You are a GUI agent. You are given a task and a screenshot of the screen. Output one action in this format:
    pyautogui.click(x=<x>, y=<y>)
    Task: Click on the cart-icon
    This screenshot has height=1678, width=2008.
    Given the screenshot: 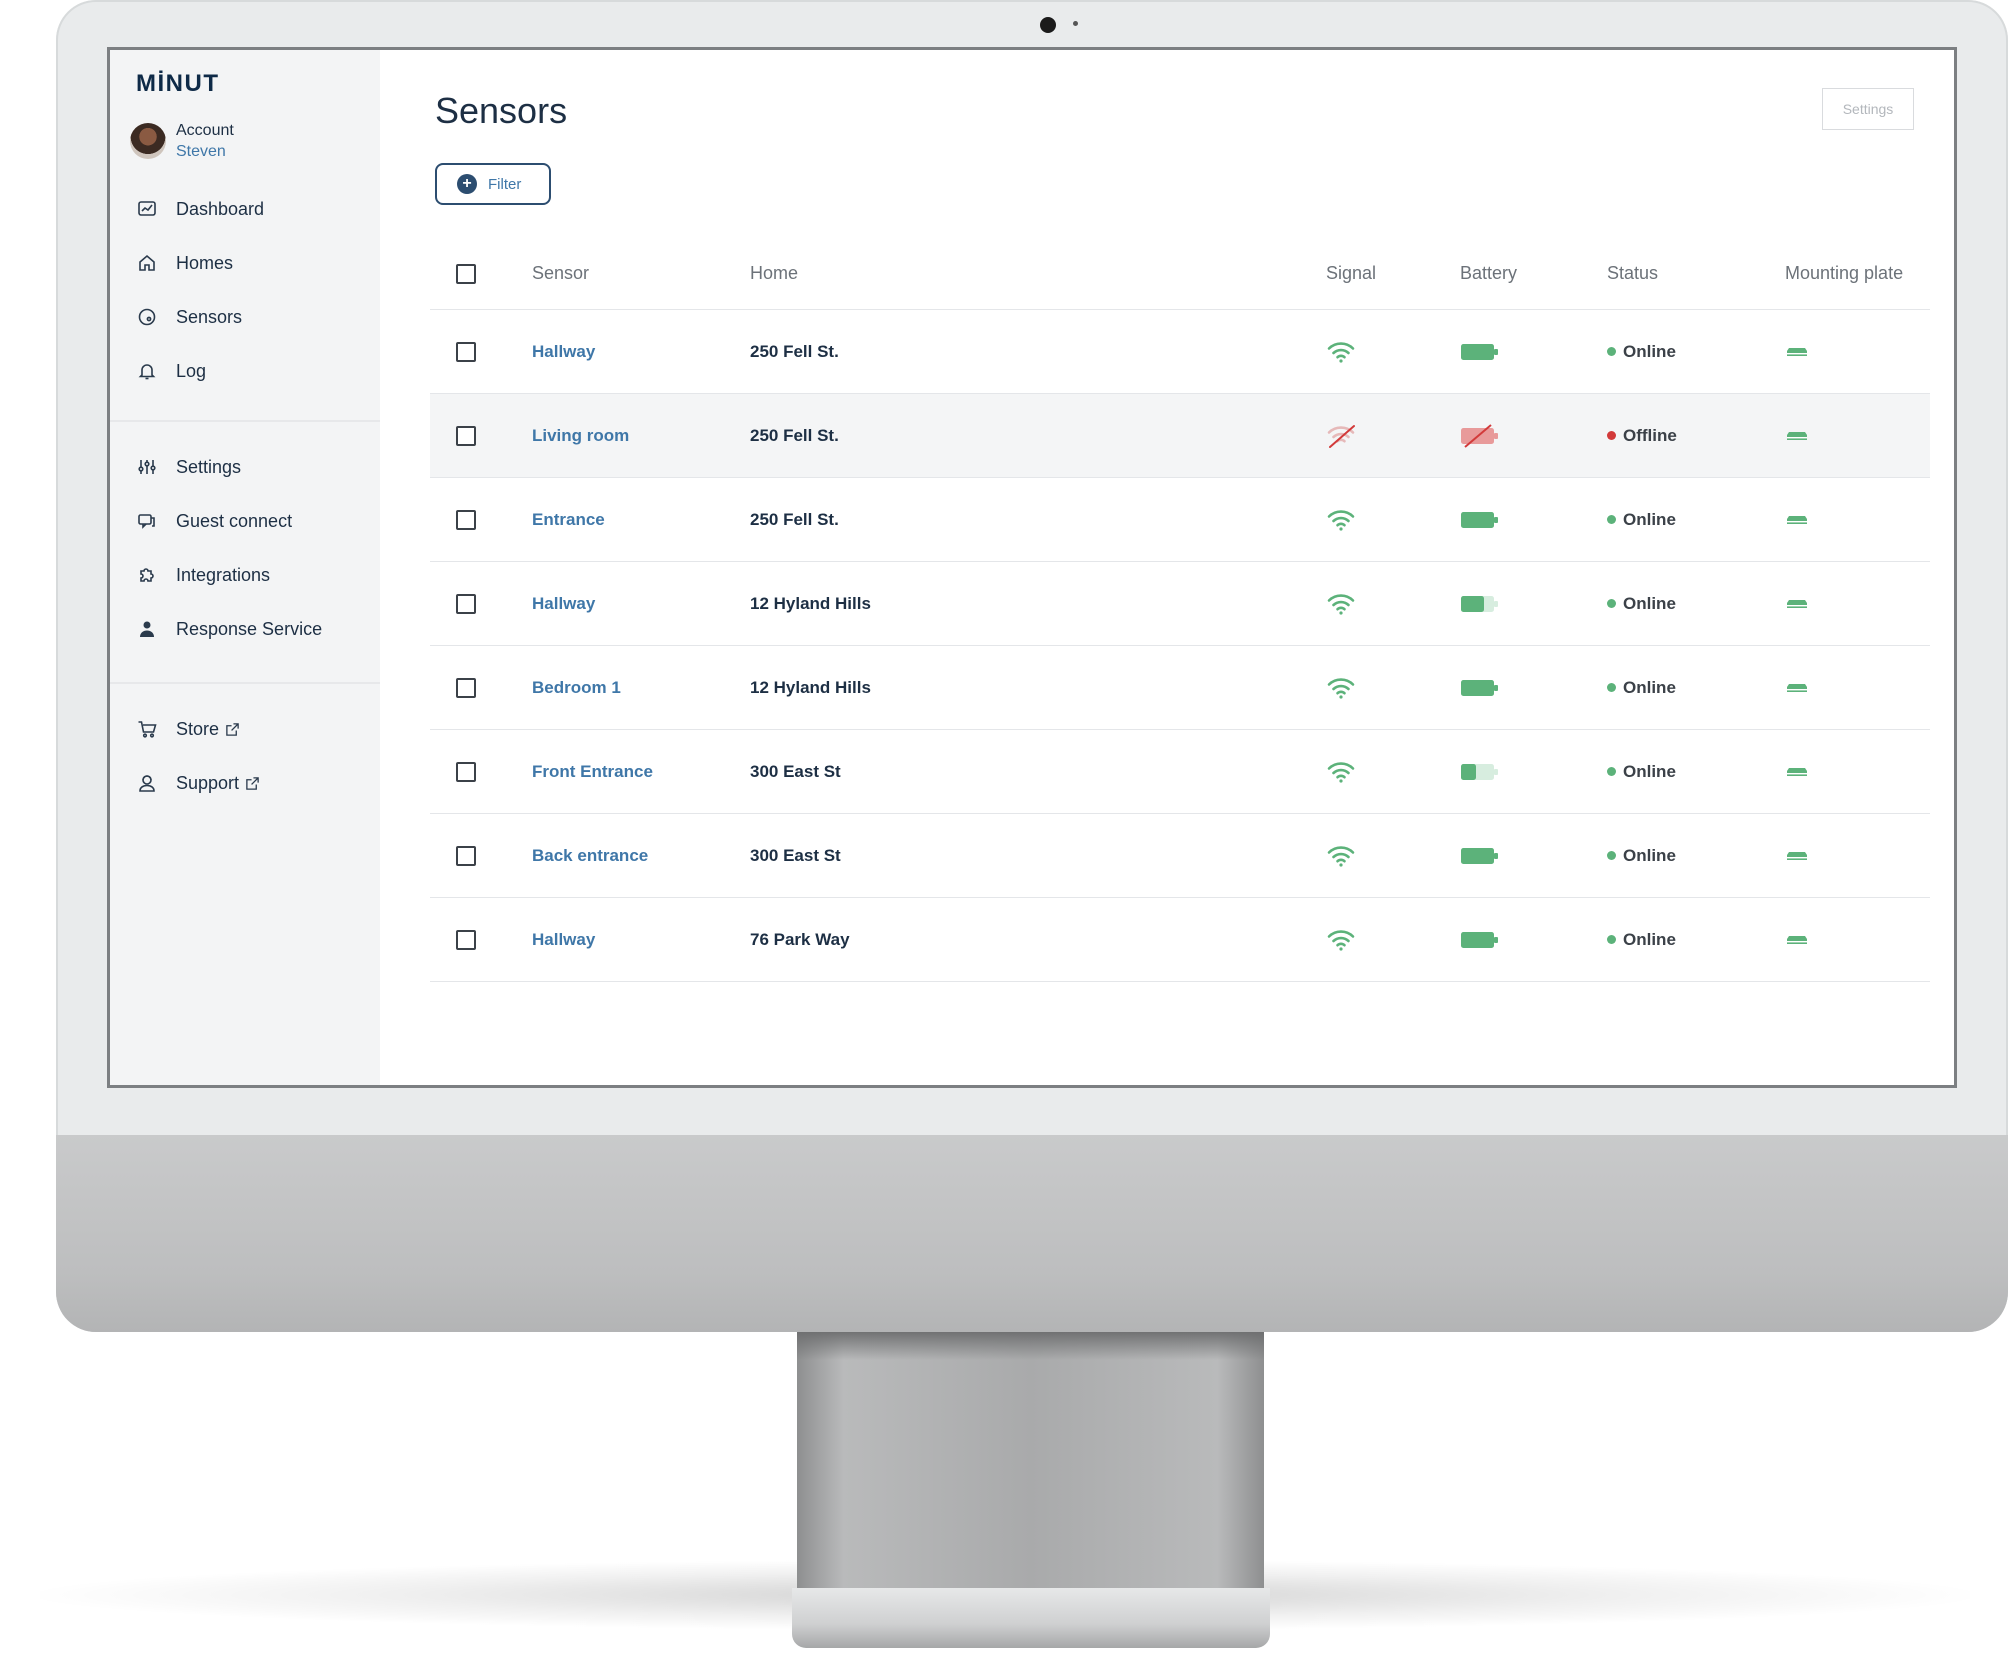 What is the action you would take?
    pyautogui.click(x=147, y=729)
    